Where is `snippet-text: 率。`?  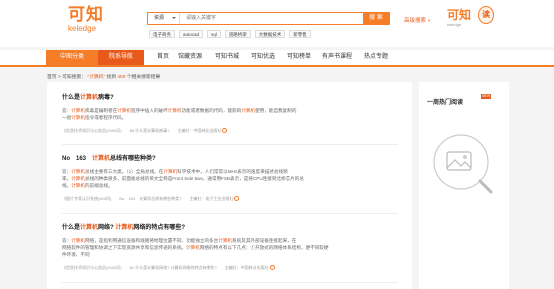 snippet-text: 率。 is located at coordinates (67, 178).